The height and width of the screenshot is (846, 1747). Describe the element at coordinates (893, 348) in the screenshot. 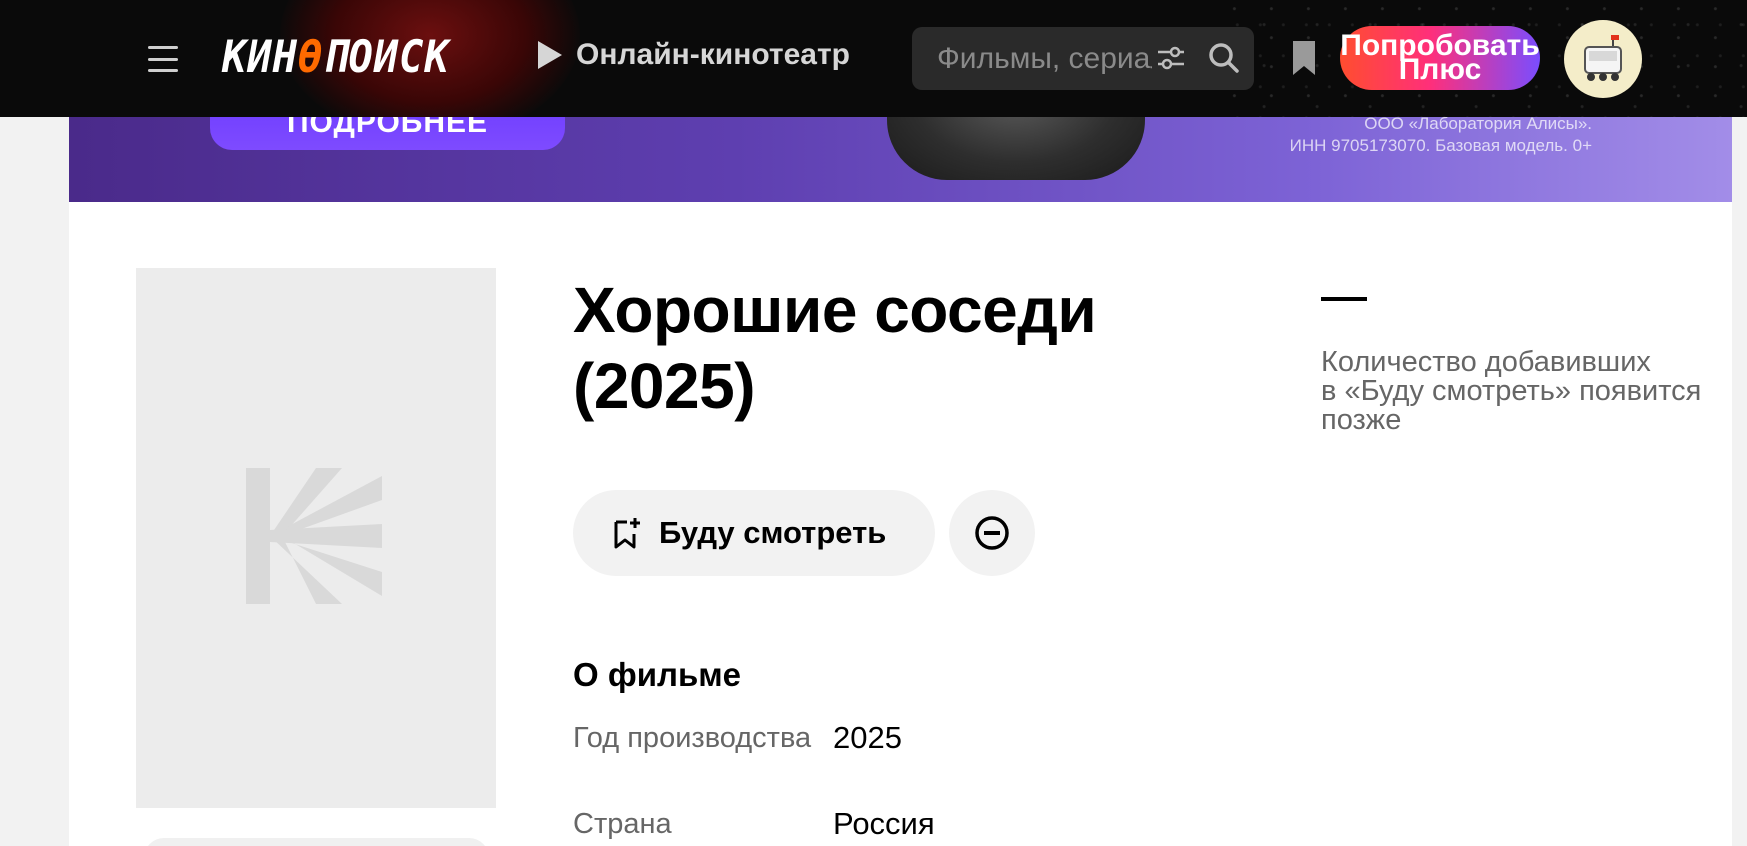

I see `movie-title: Хорошие соседи (2025)` at that location.